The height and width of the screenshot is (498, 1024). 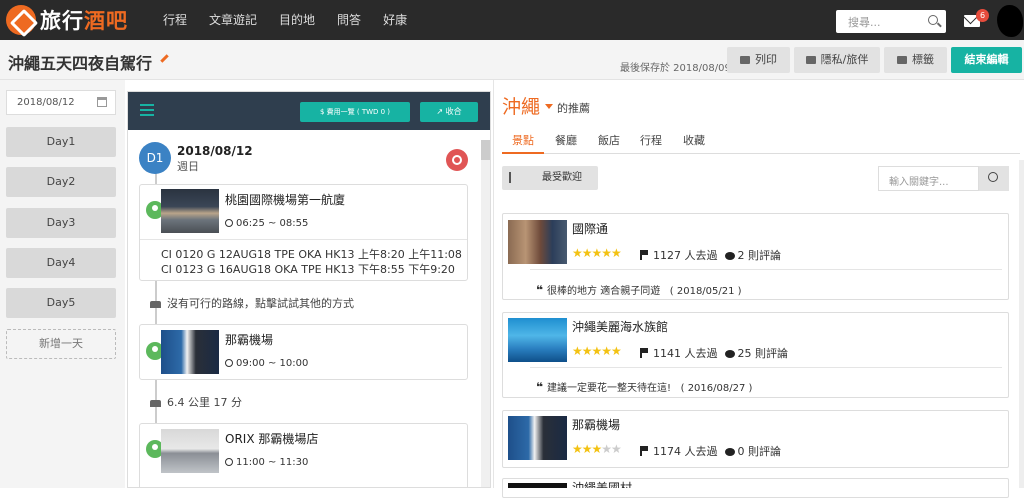 What do you see at coordinates (61, 223) in the screenshot?
I see `day-button-3: Day3` at bounding box center [61, 223].